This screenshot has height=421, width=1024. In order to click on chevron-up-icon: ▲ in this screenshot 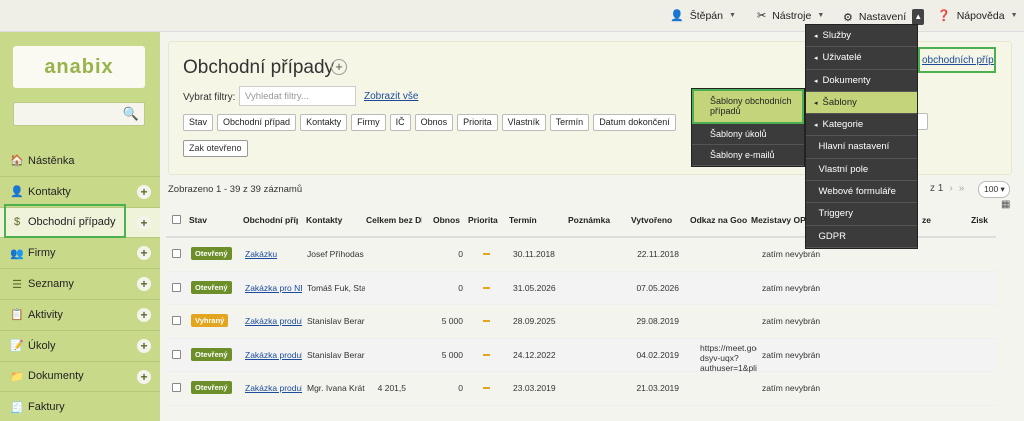, I will do `click(918, 17)`.